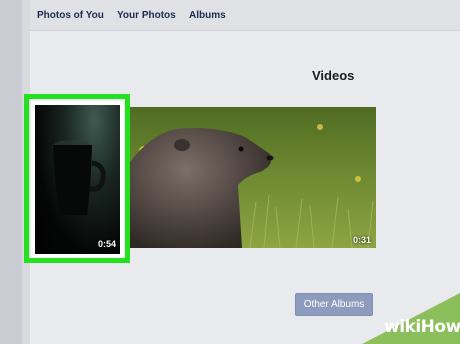  I want to click on video-duration-1: 0:54, so click(106, 244).